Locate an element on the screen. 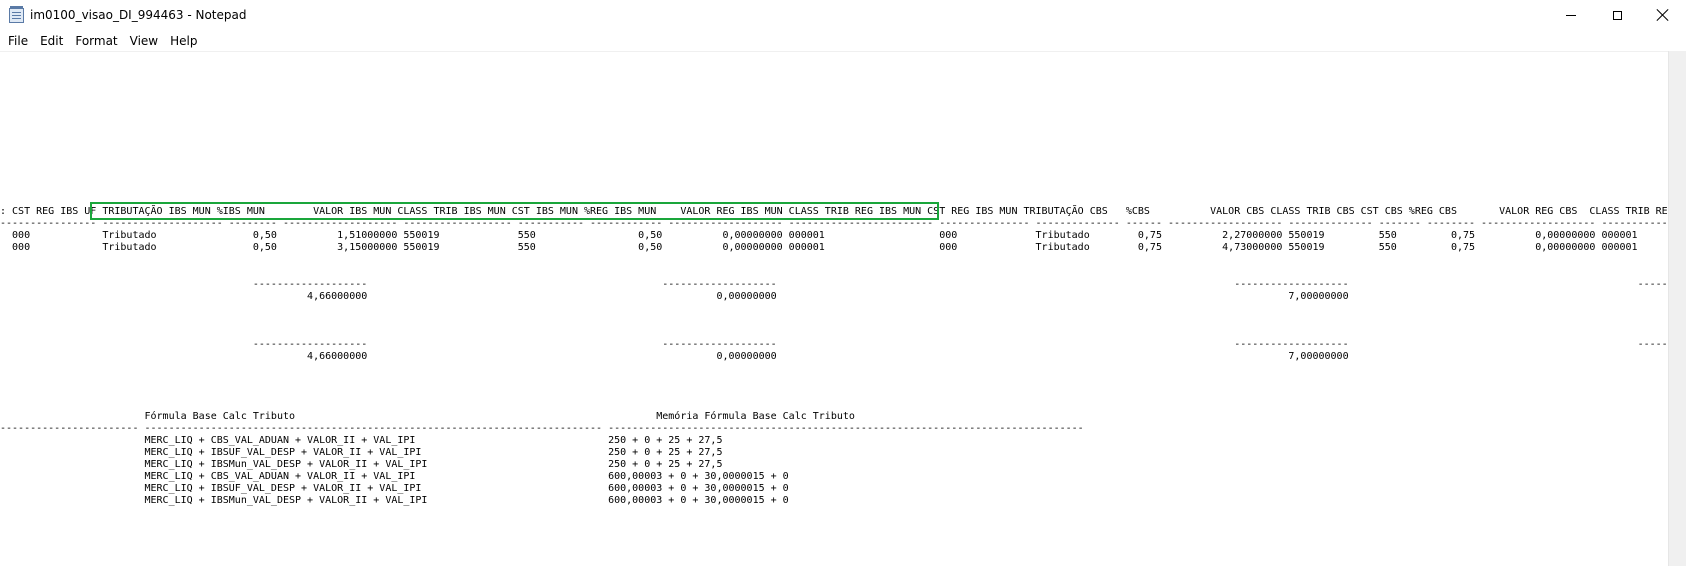 This screenshot has height=567, width=1686. menu-bar: File Edit Format View Help is located at coordinates (843, 41).